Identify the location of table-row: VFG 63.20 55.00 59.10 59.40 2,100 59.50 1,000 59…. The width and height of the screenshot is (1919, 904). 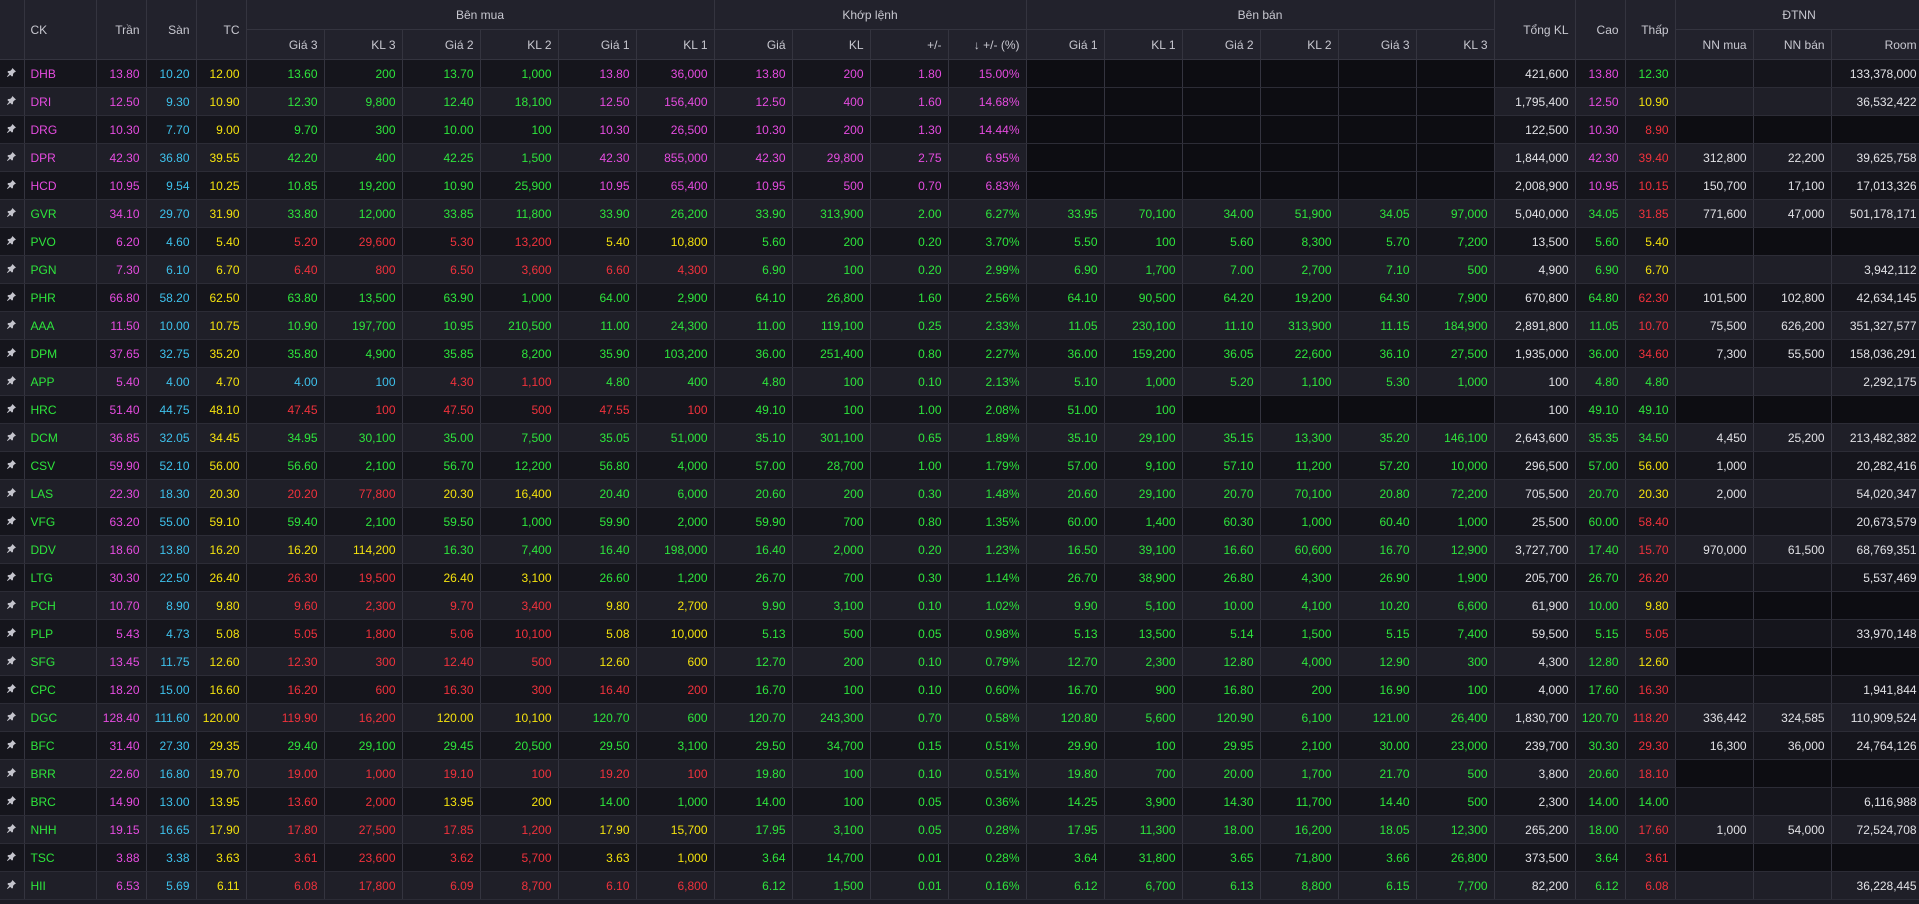
(959, 521).